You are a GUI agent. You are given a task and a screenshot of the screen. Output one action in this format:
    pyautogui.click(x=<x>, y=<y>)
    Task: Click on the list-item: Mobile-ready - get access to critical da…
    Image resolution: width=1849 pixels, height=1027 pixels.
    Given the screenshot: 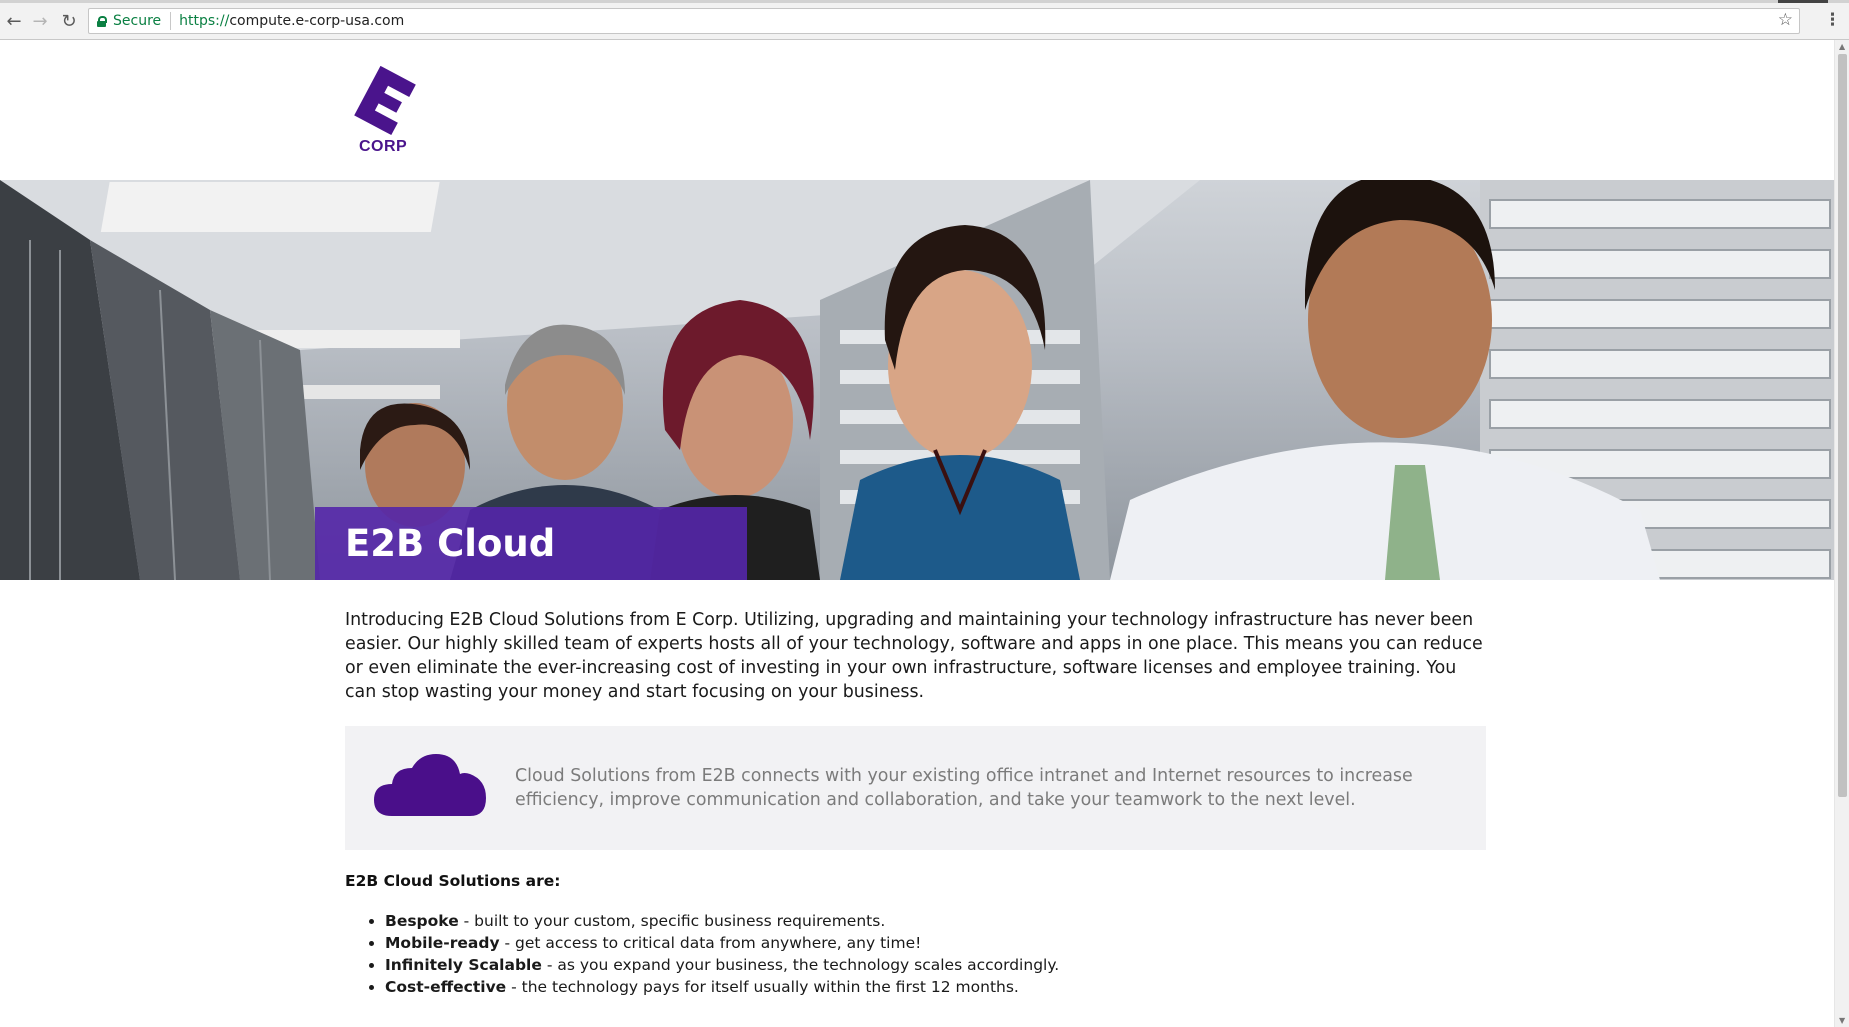 What is the action you would take?
    pyautogui.click(x=722, y=943)
    